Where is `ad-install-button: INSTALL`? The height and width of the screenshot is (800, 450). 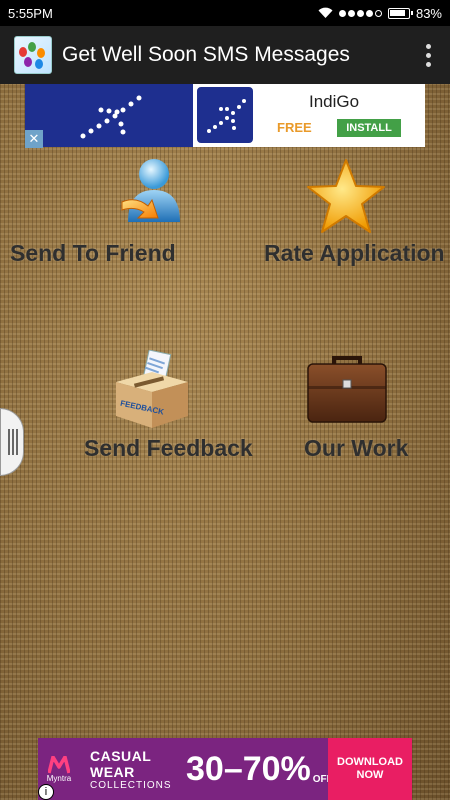
ad-install-button: INSTALL is located at coordinates (369, 128).